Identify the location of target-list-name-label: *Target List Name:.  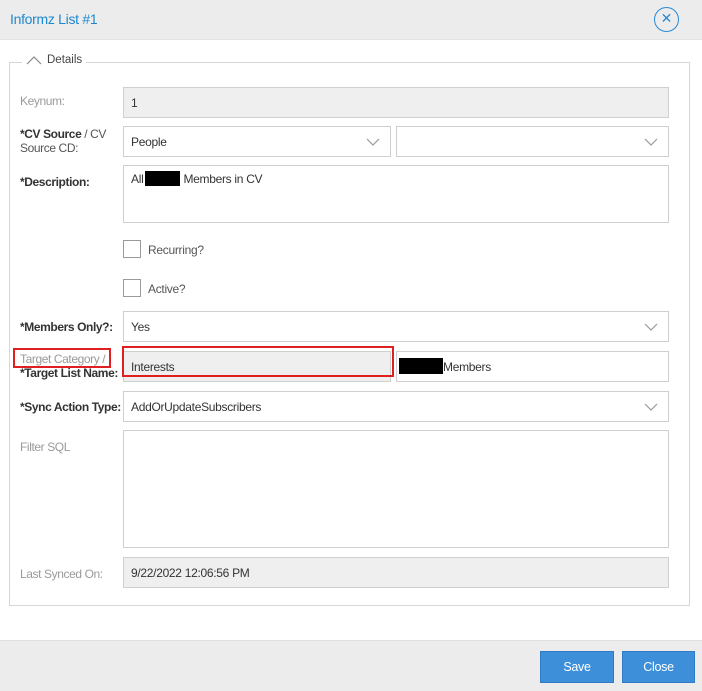
(69, 373).